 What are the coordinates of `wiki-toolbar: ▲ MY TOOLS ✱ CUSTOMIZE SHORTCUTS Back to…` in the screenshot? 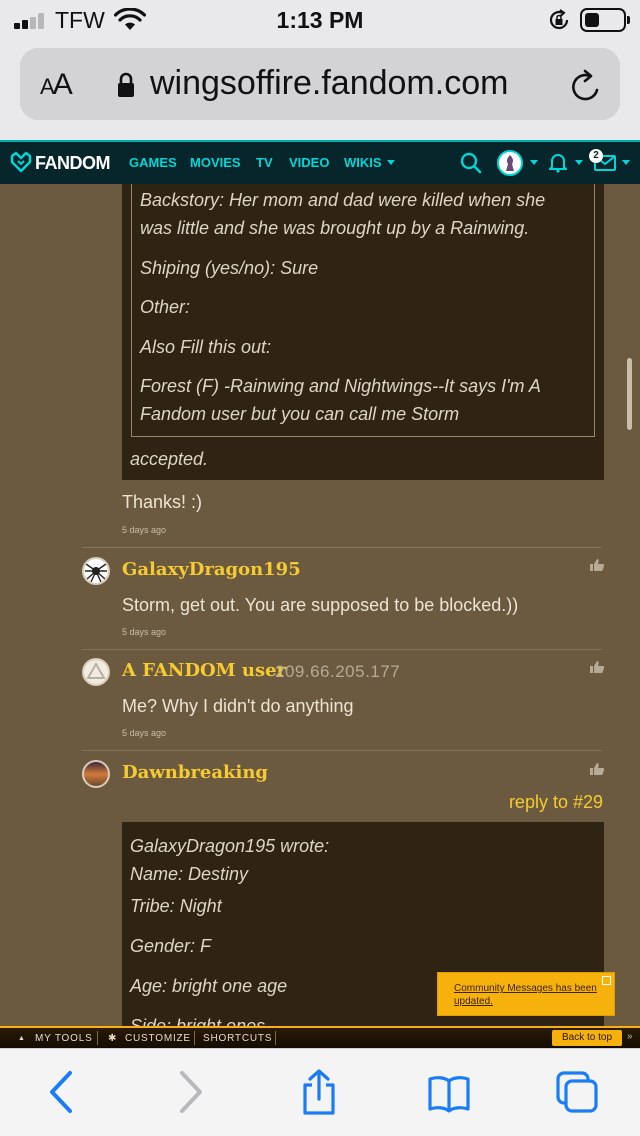 It's located at (320, 1037).